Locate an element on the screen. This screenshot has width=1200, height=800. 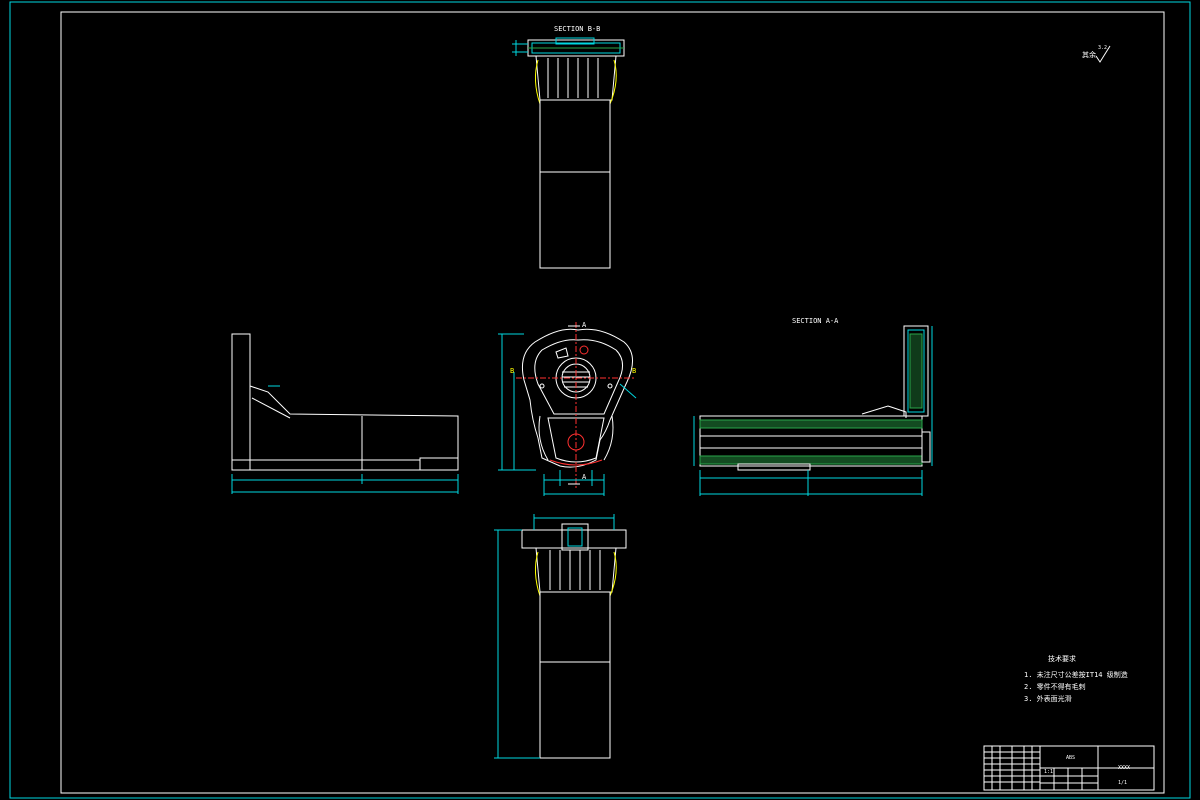
title-block-material: ABS is located at coordinates (1071, 758).